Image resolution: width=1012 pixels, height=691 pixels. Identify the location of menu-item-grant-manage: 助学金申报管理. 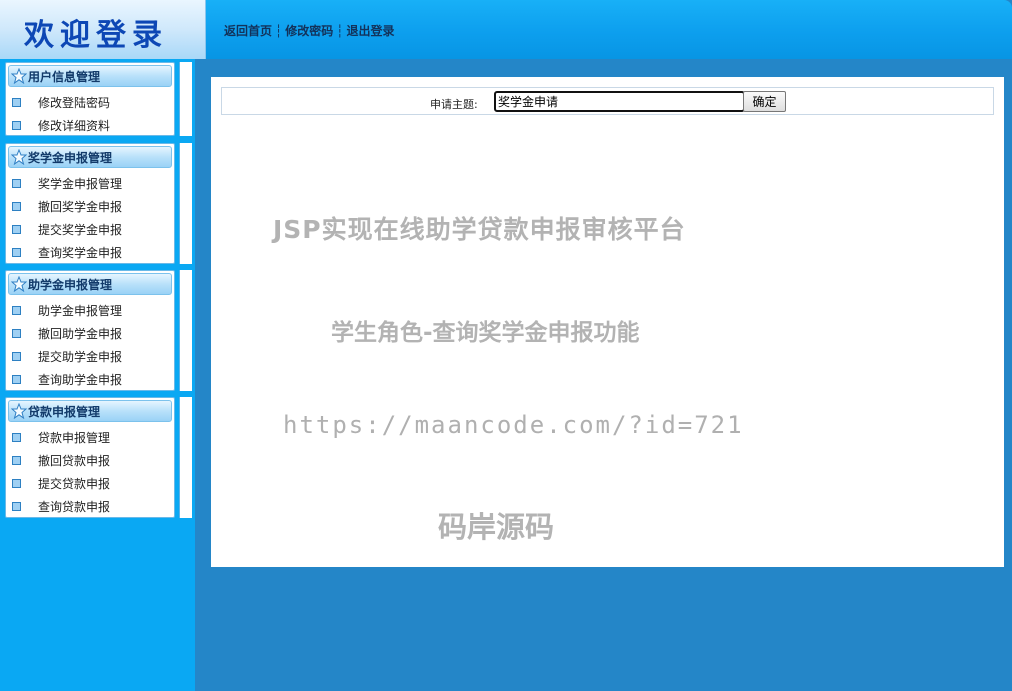
(90, 310).